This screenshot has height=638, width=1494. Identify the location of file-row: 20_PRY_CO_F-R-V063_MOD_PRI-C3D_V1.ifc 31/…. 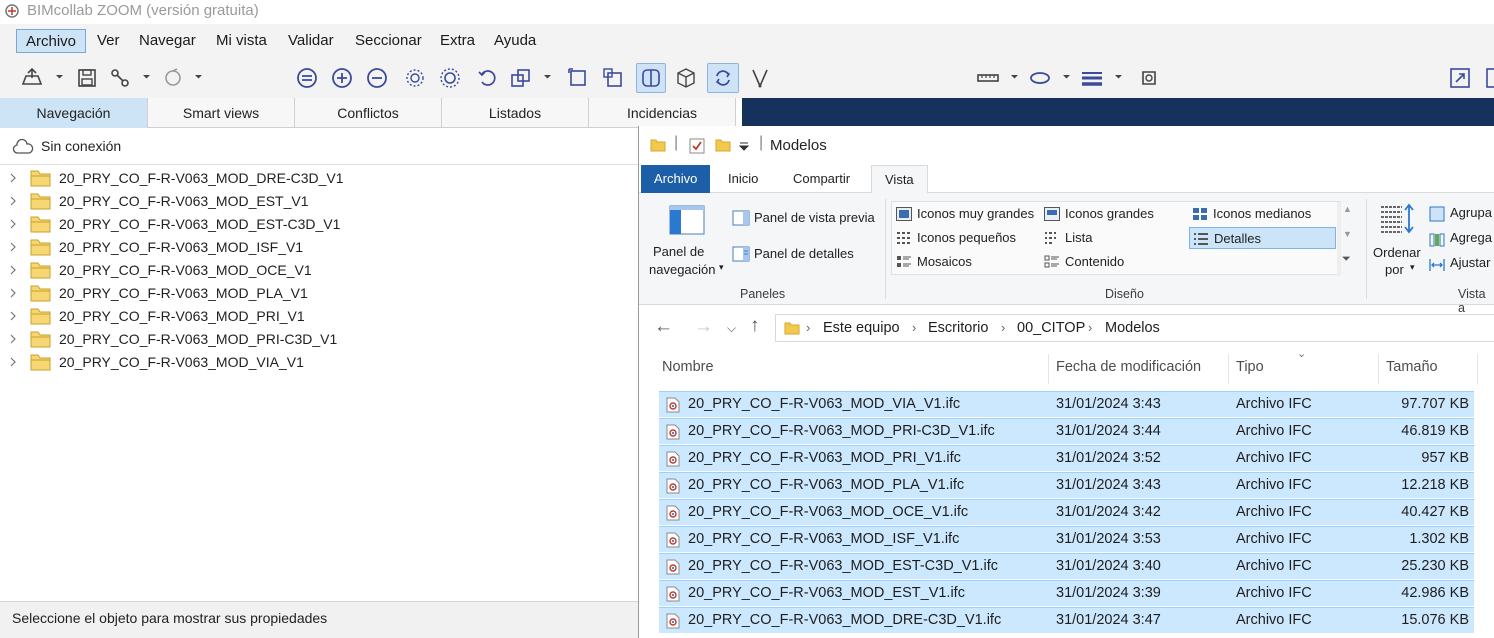
(1066, 431).